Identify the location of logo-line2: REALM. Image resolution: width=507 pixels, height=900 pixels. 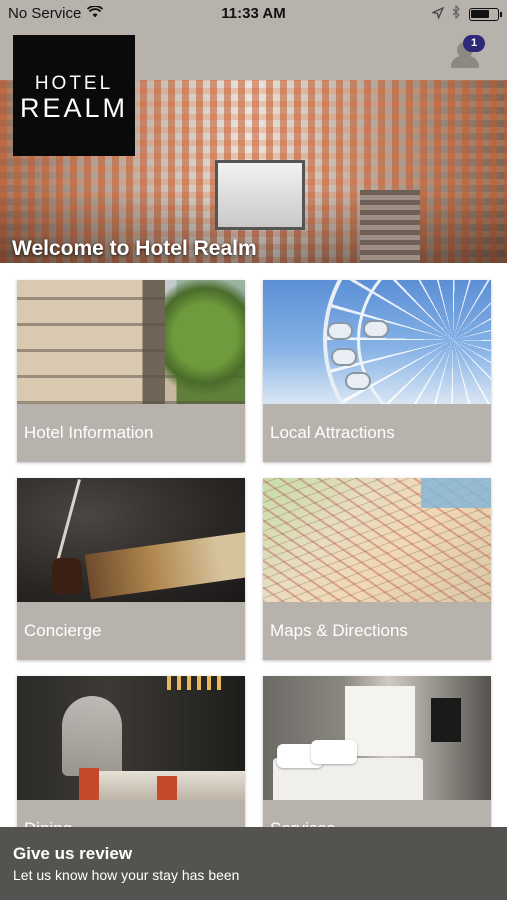
(74, 108).